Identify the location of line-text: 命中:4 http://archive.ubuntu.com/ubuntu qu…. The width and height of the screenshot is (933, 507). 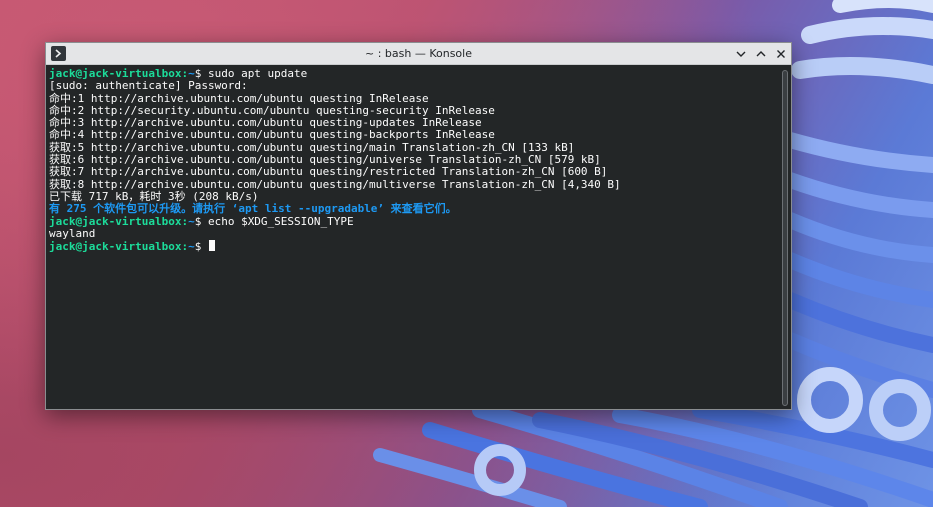
(272, 135).